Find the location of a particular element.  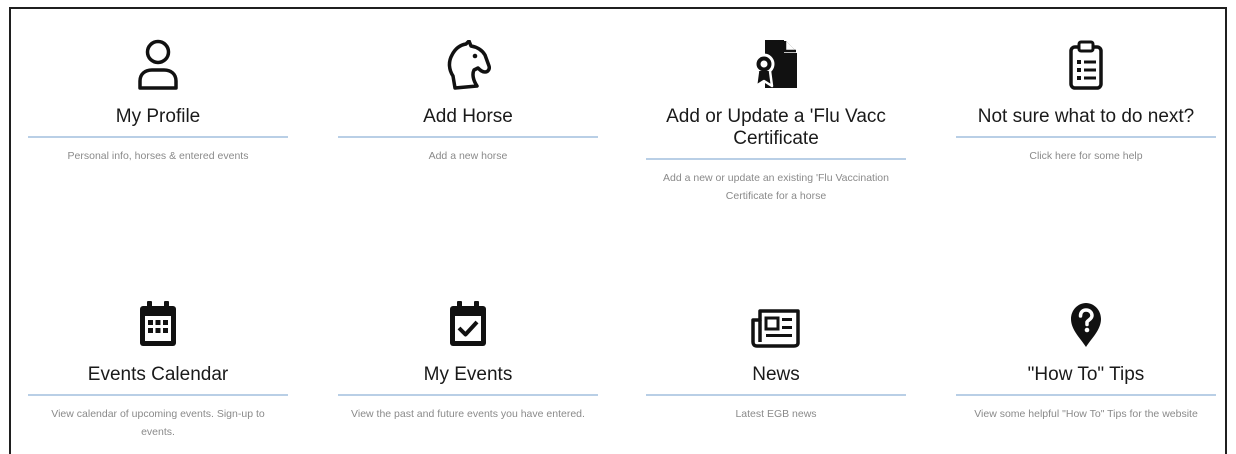

calendar-icon is located at coordinates (158, 318).